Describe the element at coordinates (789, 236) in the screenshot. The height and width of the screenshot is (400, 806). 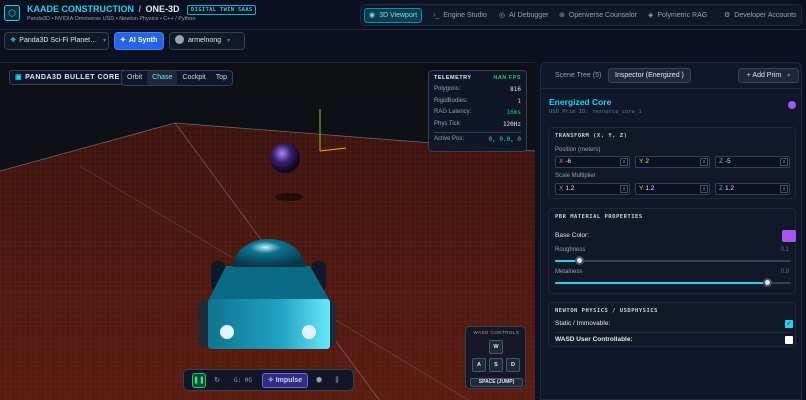
I see `base-color-swatch` at that location.